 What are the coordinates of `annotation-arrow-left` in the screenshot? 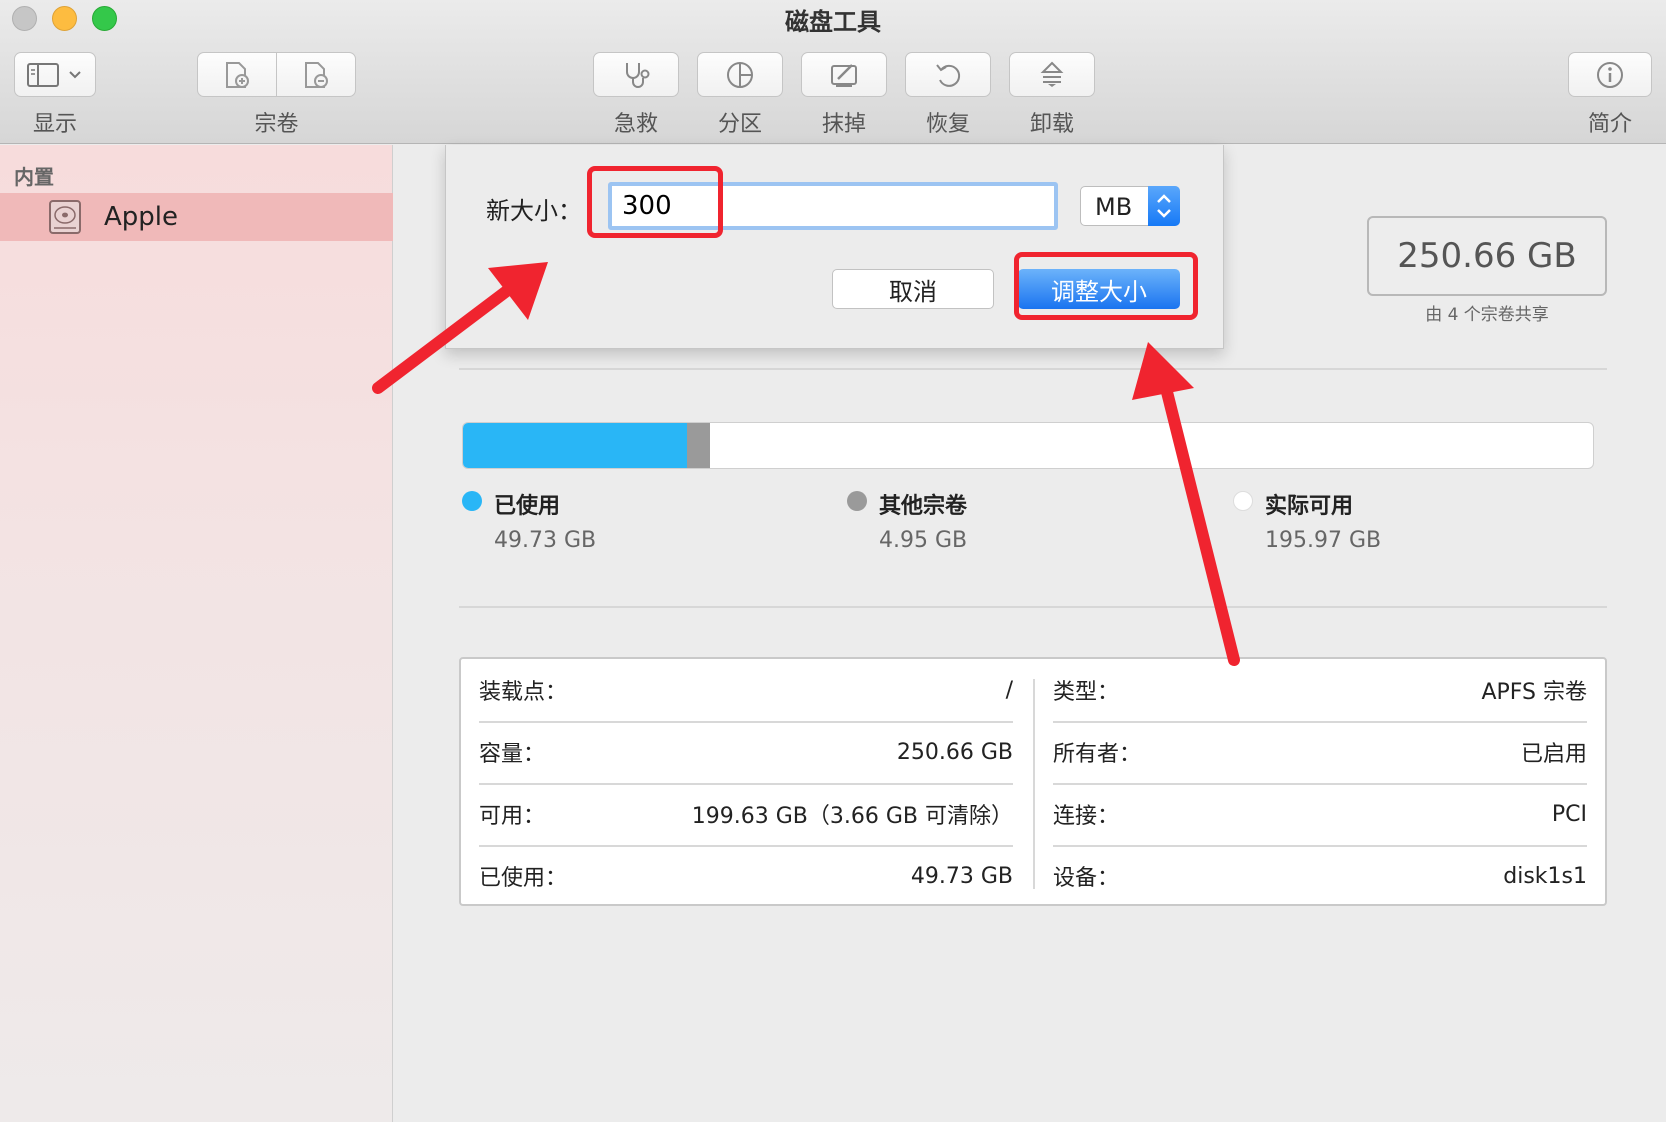 It's located at (460, 328).